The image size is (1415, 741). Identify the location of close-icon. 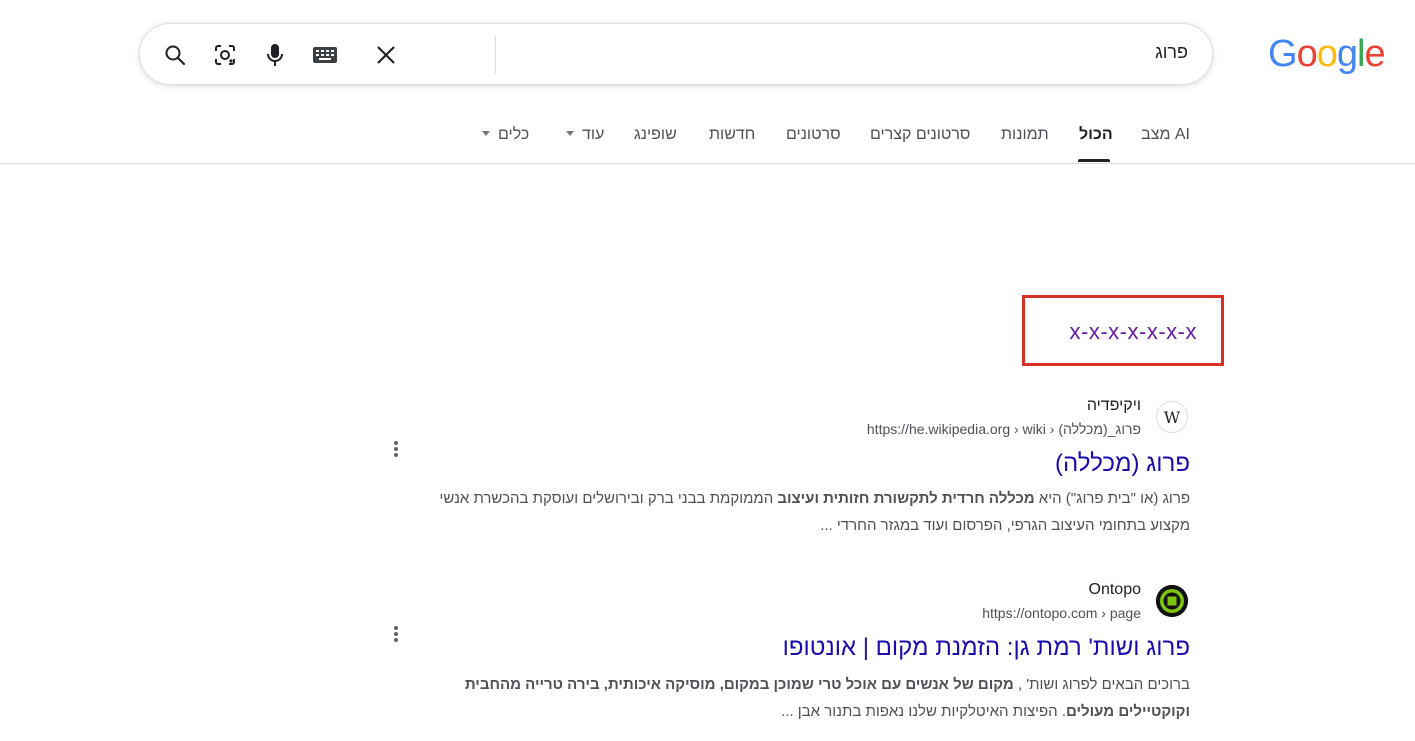
(386, 55).